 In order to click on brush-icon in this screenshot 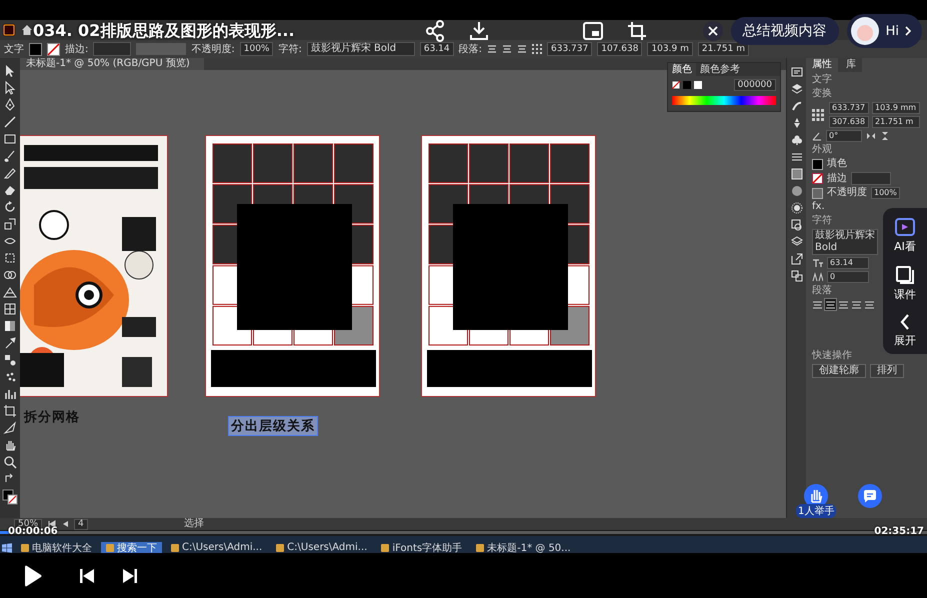, I will do `click(10, 156)`.